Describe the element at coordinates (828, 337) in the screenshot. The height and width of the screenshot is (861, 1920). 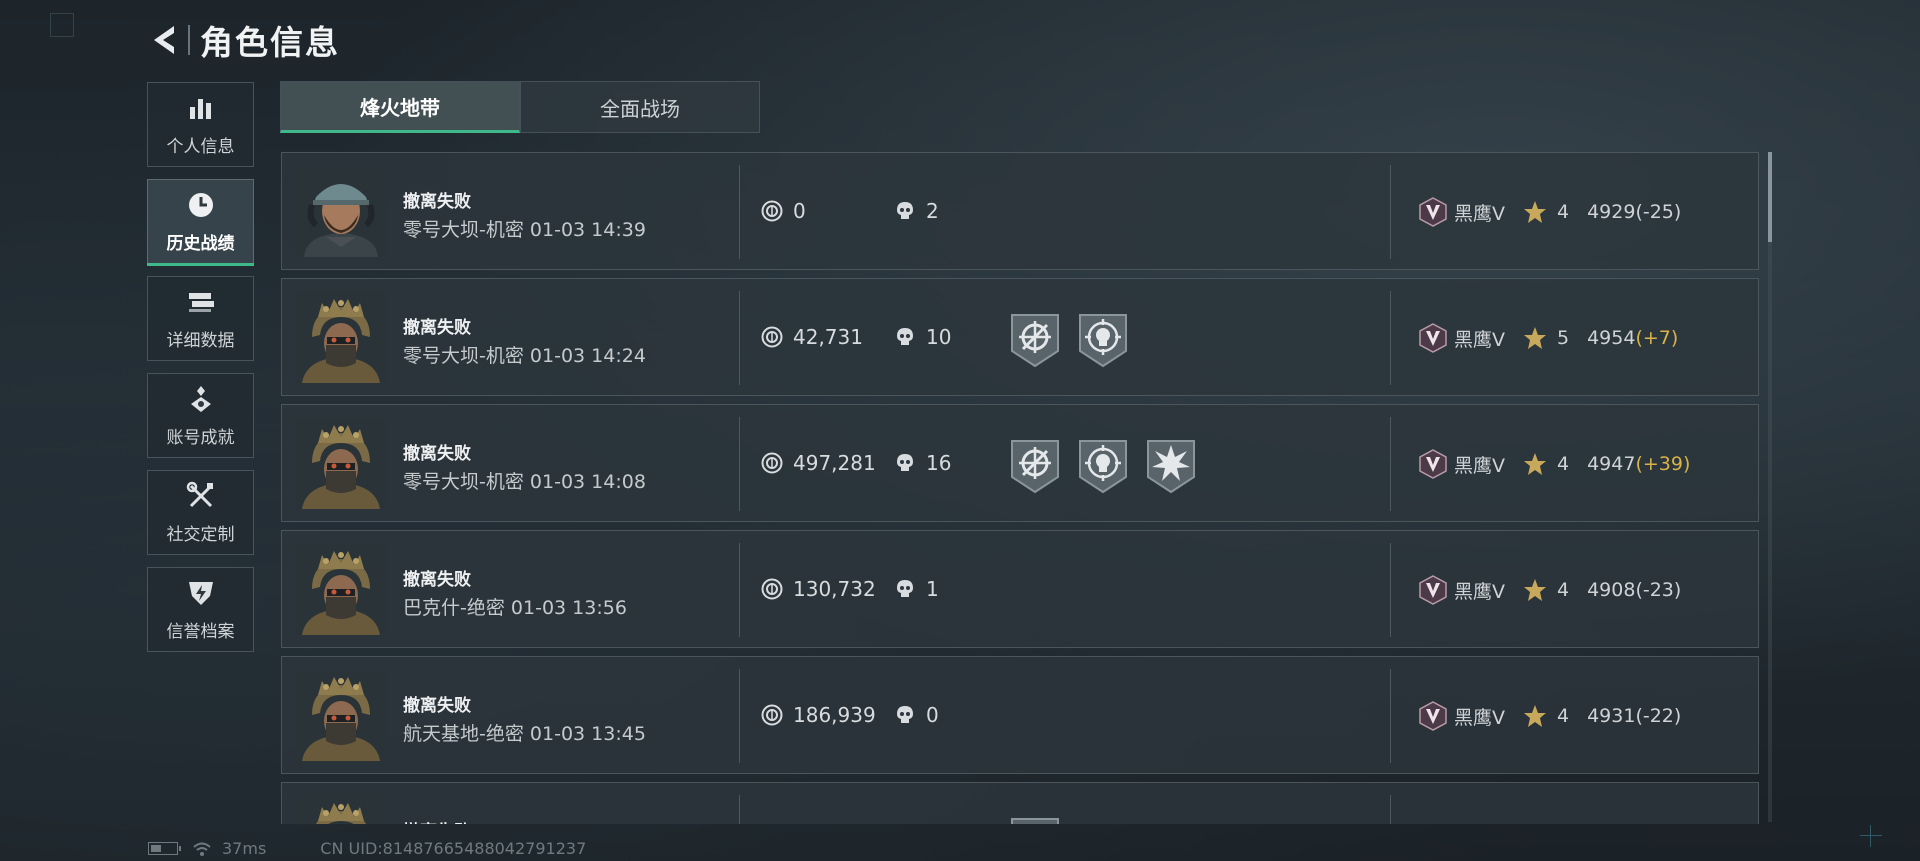
I see `loot-value-text: 42,731` at that location.